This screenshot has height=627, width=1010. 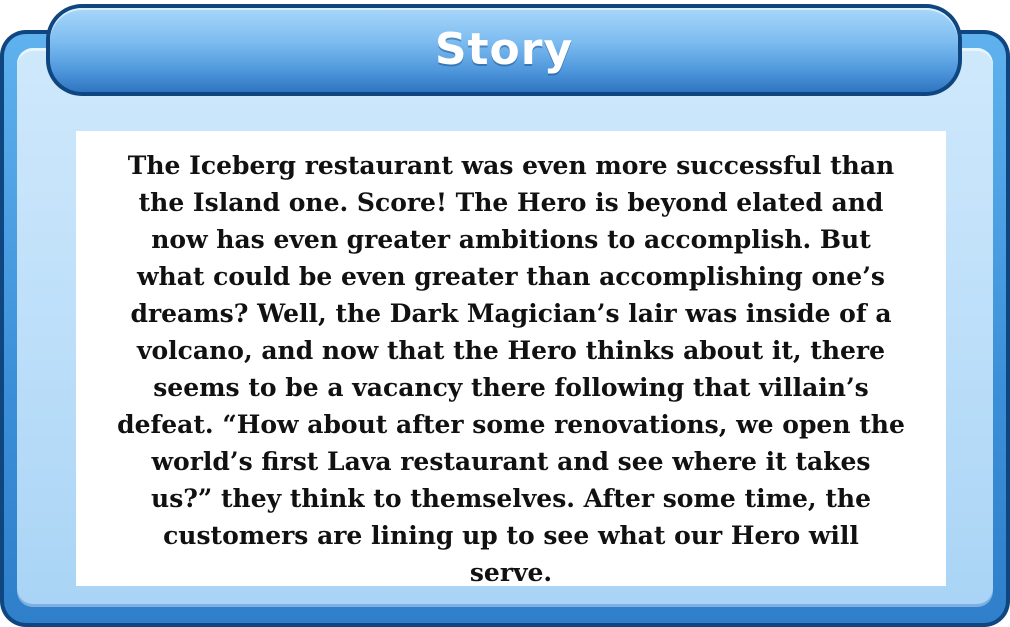 I want to click on title-banner: Story, so click(x=504, y=50).